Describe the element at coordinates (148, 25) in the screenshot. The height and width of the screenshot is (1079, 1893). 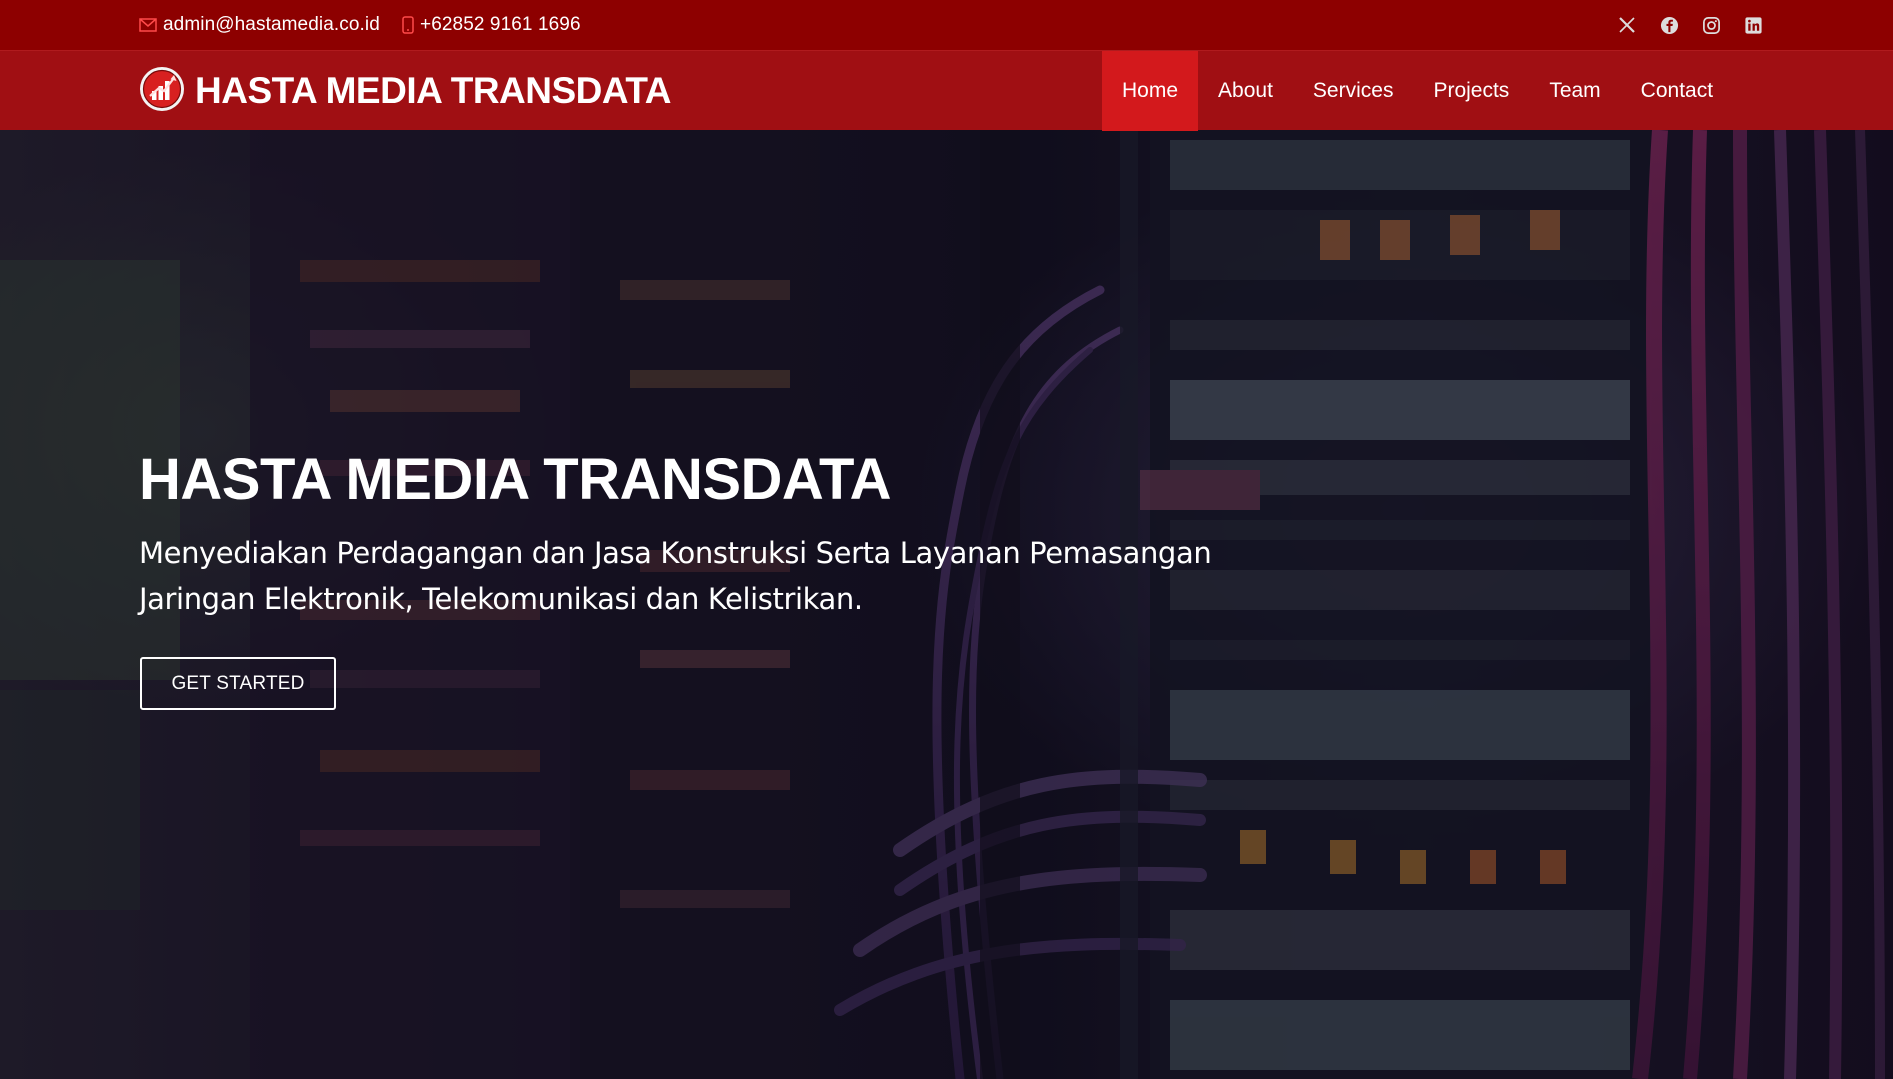
I see `envelope-icon` at that location.